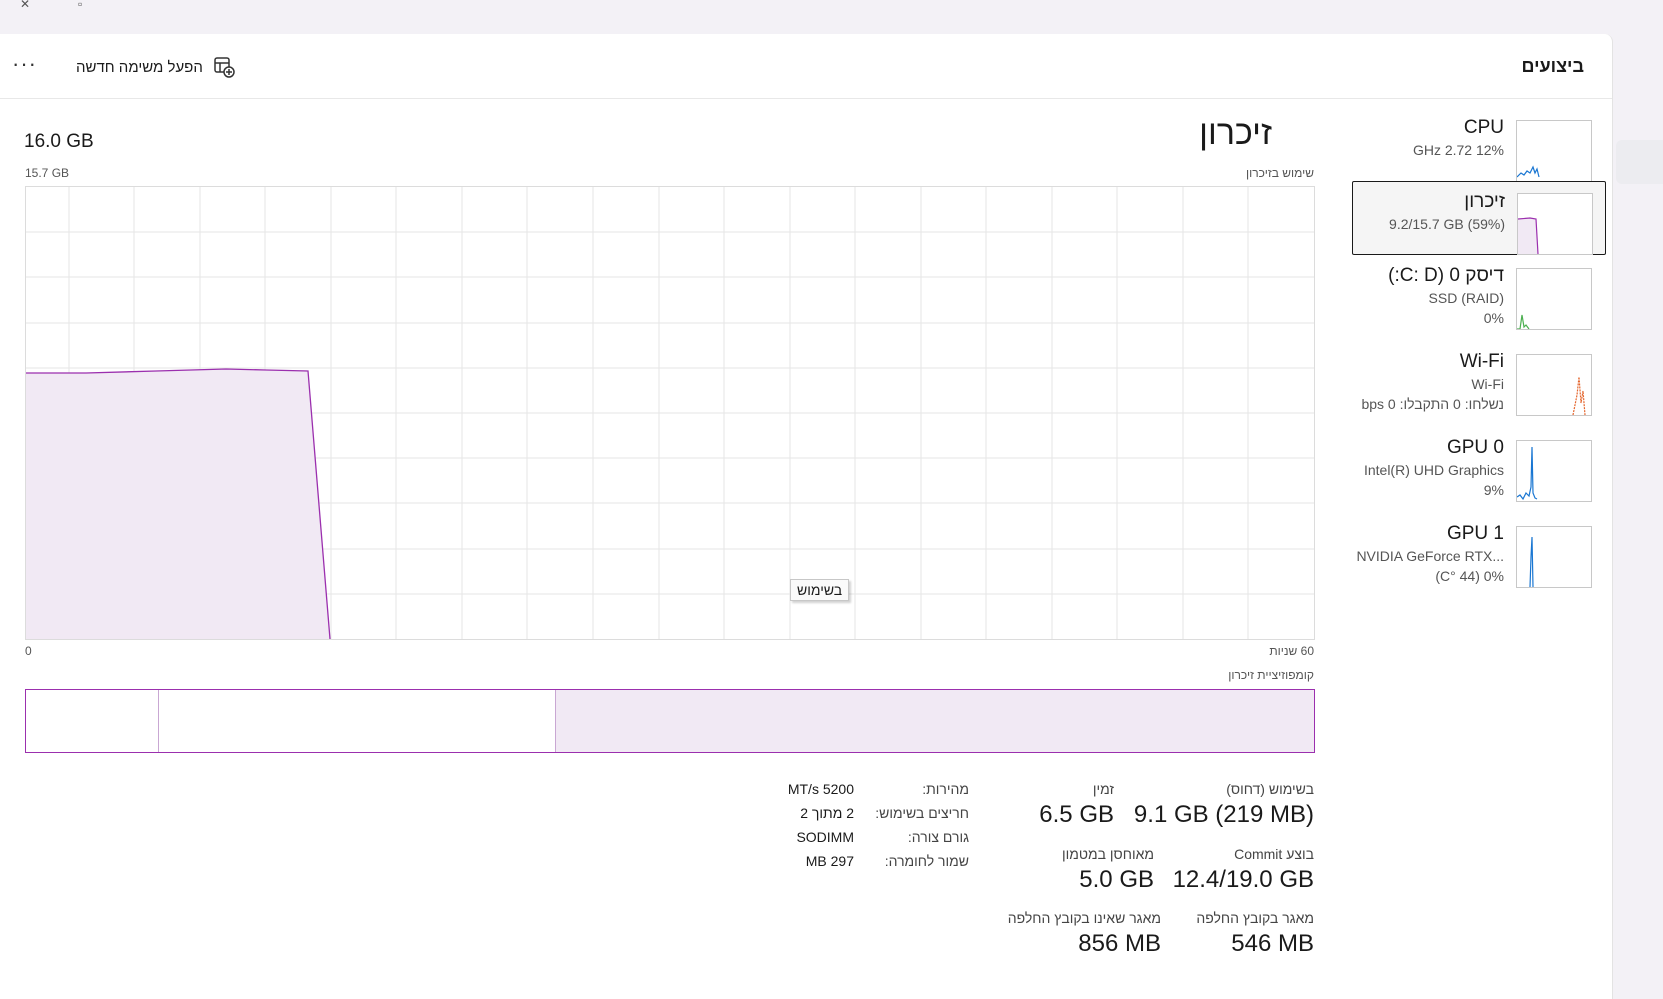 The width and height of the screenshot is (1663, 999). Describe the element at coordinates (1466, 298) in the screenshot. I see `sidebar-item-sub: SSD (RAID)` at that location.